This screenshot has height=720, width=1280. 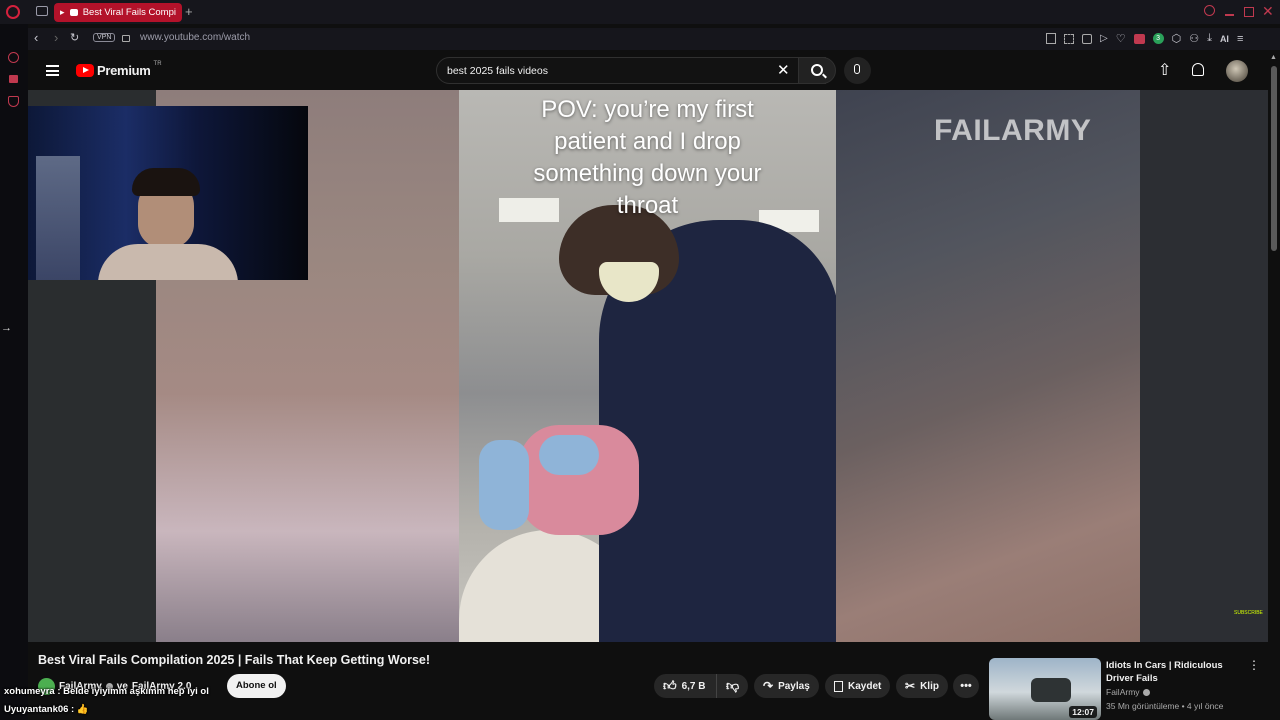 What do you see at coordinates (129, 12) in the screenshot?
I see `tab-title: Best Viral Fails Compi` at bounding box center [129, 12].